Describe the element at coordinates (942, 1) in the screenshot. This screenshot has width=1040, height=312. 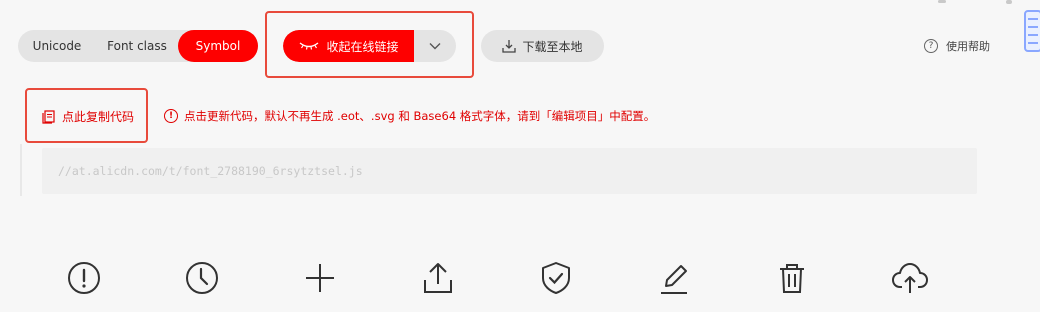
I see `scroll-indicator` at that location.